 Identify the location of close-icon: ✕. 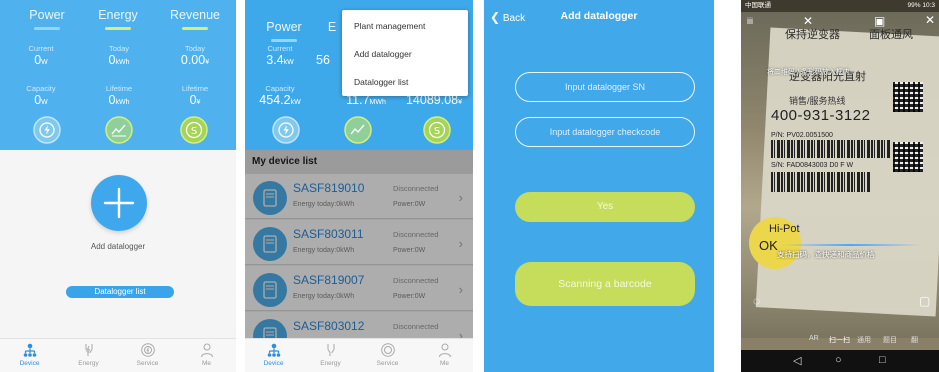
(930, 20).